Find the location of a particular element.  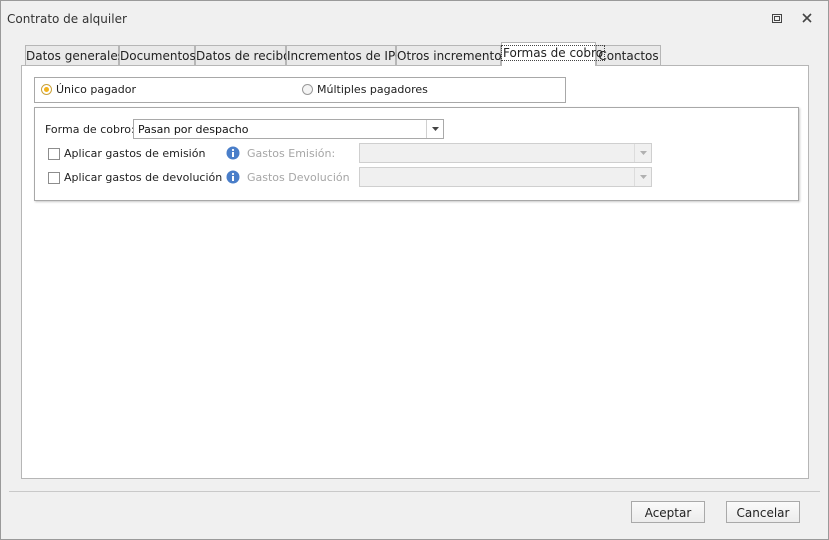

footer-divider is located at coordinates (414, 491).